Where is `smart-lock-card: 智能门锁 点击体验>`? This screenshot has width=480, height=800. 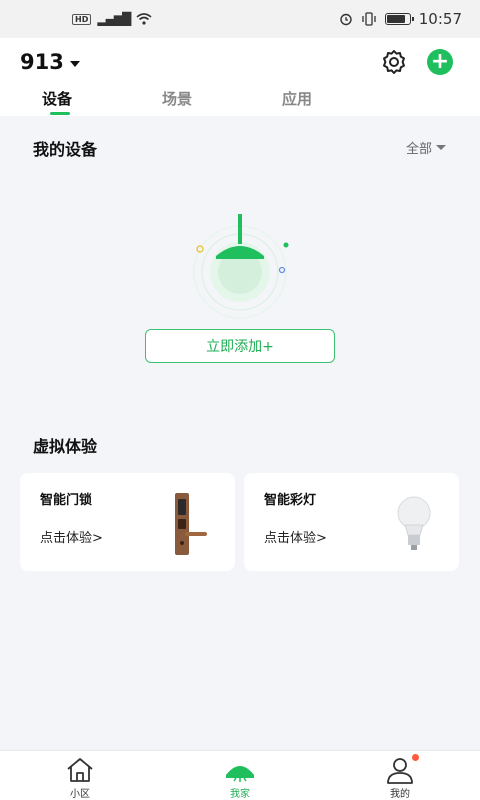
smart-lock-card: 智能门锁 点击体验> is located at coordinates (127, 522).